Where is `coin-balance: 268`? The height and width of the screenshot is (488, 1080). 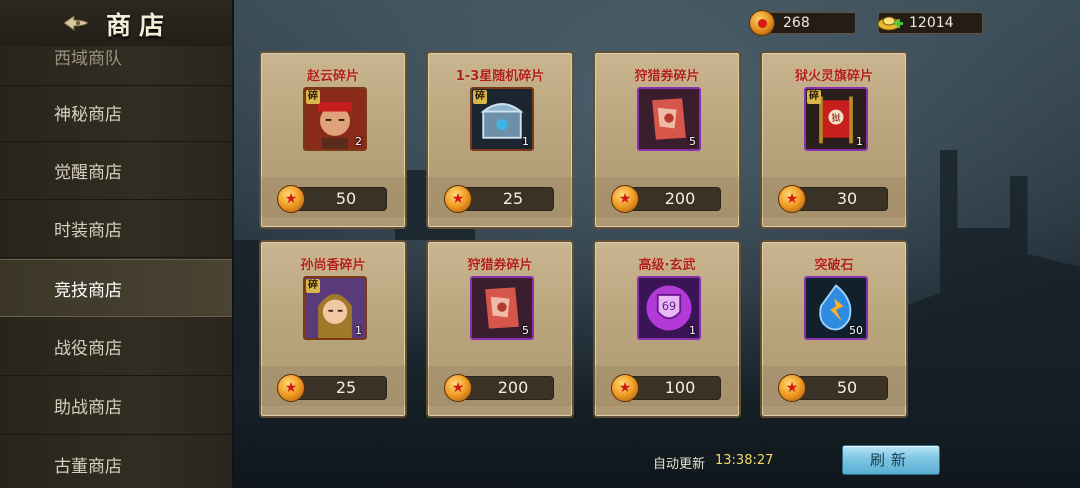 coin-balance: 268 is located at coordinates (802, 23).